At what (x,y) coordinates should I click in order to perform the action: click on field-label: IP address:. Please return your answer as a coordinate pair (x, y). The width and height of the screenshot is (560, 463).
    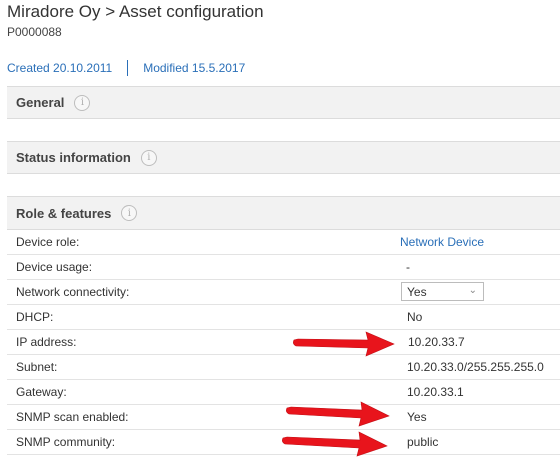
    Looking at the image, I should click on (46, 342).